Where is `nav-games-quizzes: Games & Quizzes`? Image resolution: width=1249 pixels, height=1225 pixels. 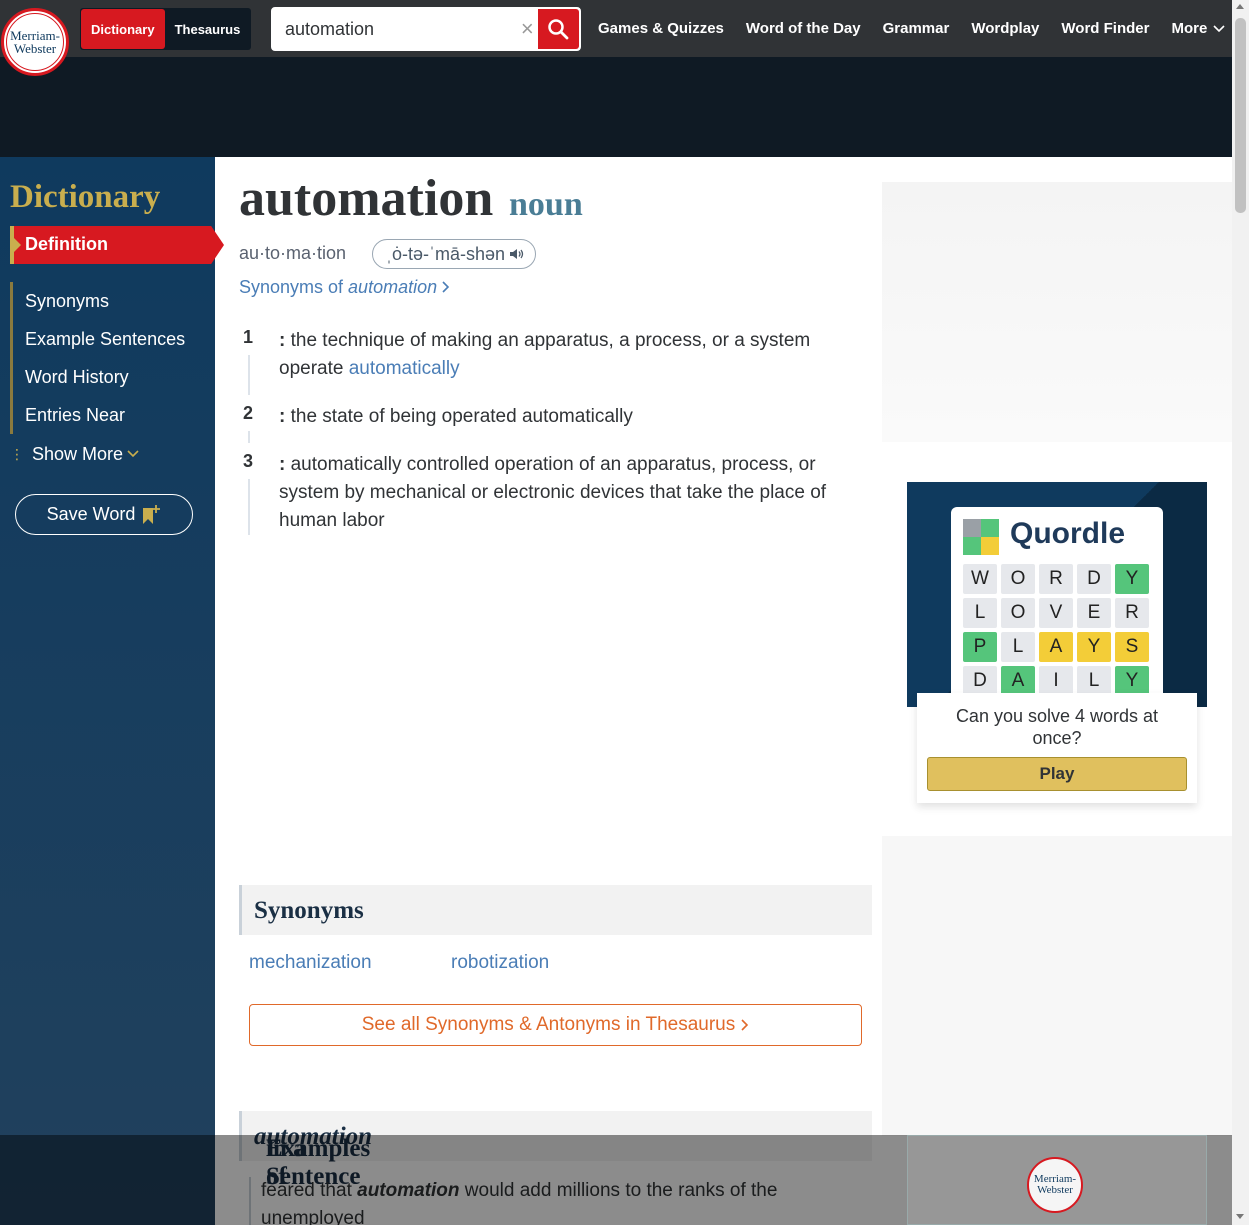
nav-games-quizzes: Games & Quizzes is located at coordinates (661, 28).